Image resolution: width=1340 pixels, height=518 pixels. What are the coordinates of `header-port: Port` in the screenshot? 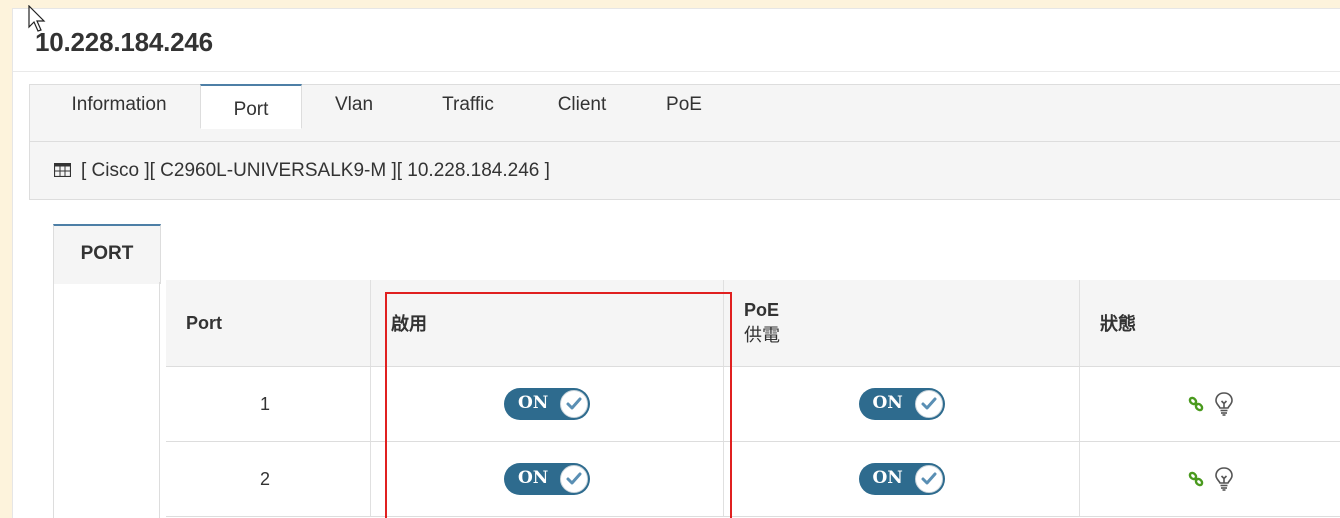 It's located at (268, 323).